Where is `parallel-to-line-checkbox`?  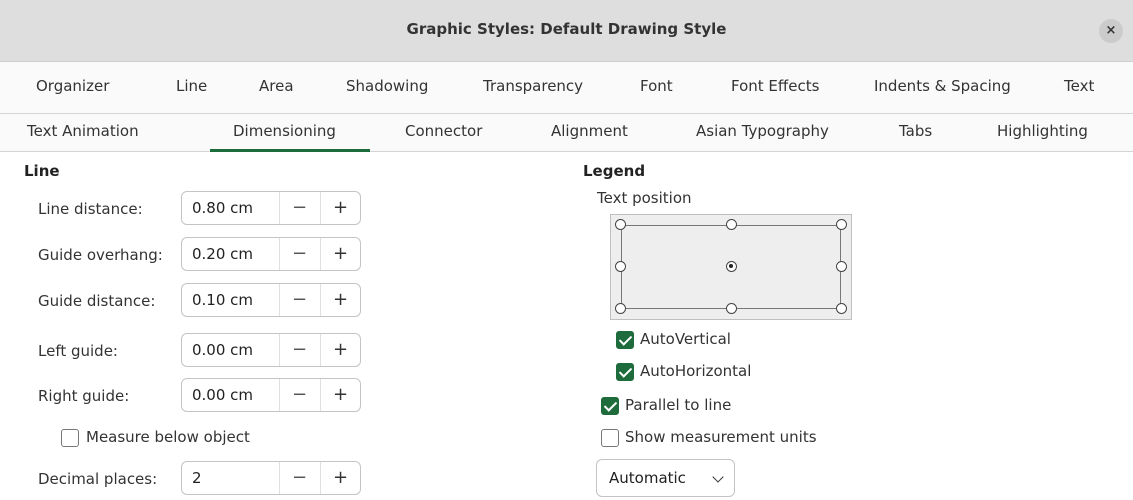
parallel-to-line-checkbox is located at coordinates (610, 406).